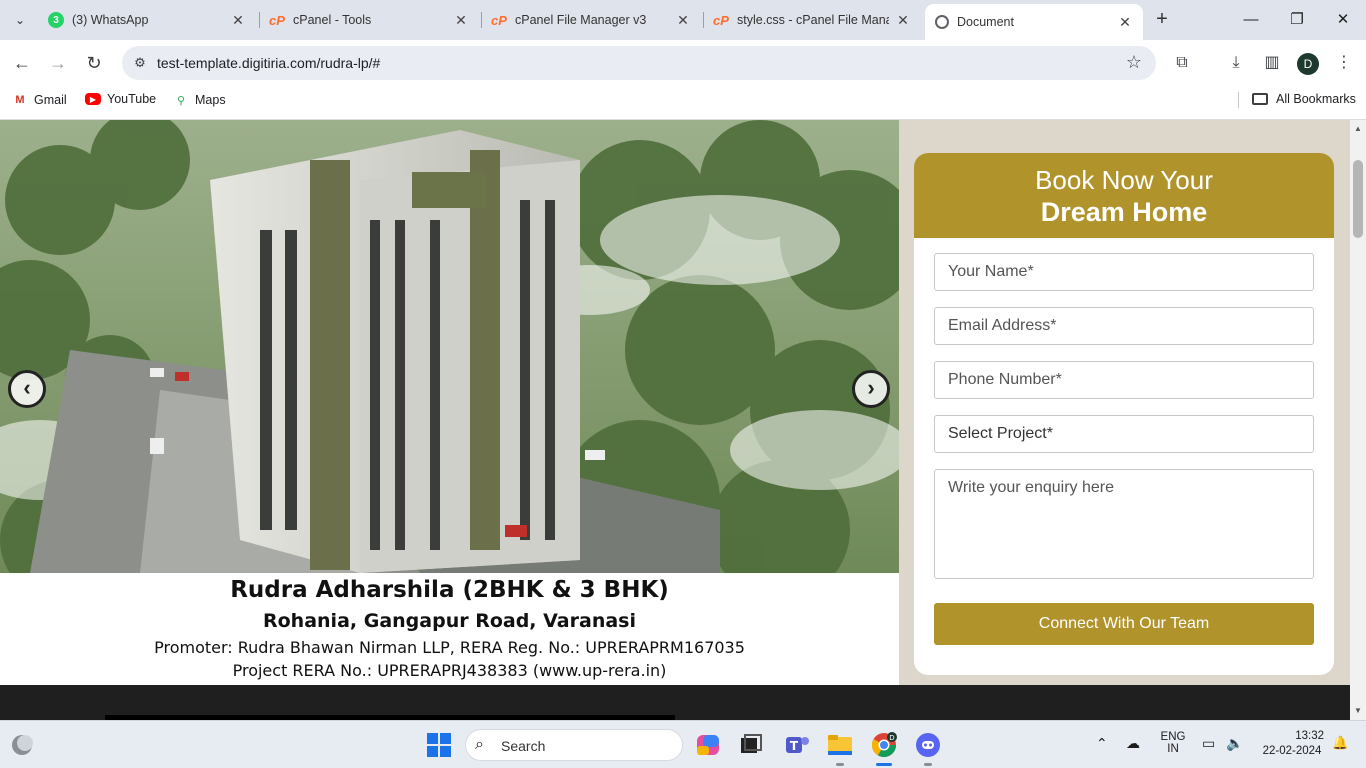 Image resolution: width=1366 pixels, height=768 pixels. I want to click on side-panel-icon: ▥, so click(1272, 63).